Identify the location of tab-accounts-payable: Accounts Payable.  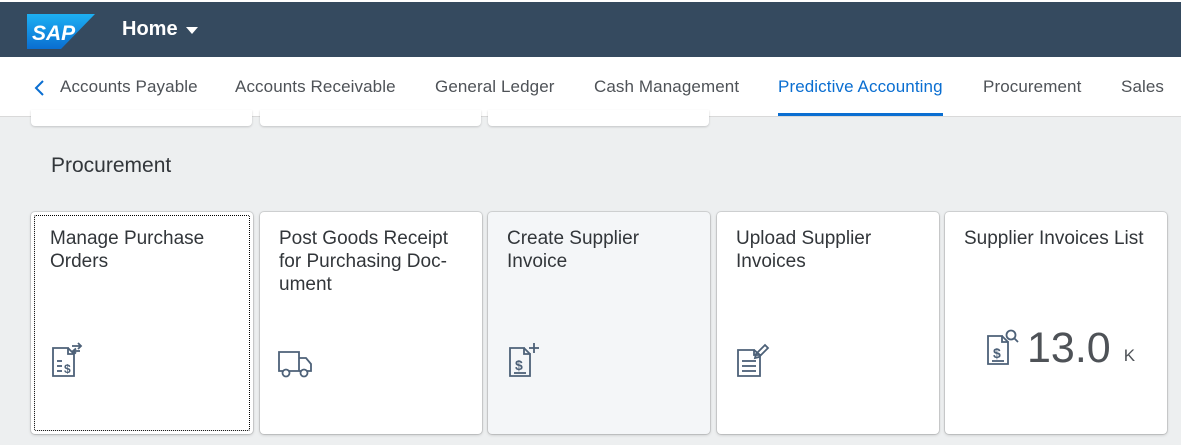
(129, 87).